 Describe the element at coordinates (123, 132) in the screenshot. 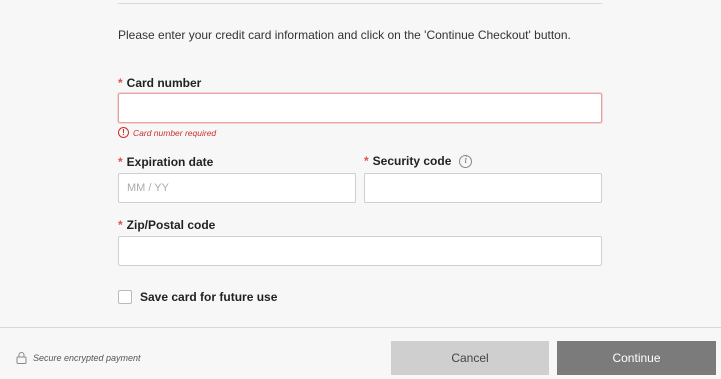

I see `error-icon: !` at that location.